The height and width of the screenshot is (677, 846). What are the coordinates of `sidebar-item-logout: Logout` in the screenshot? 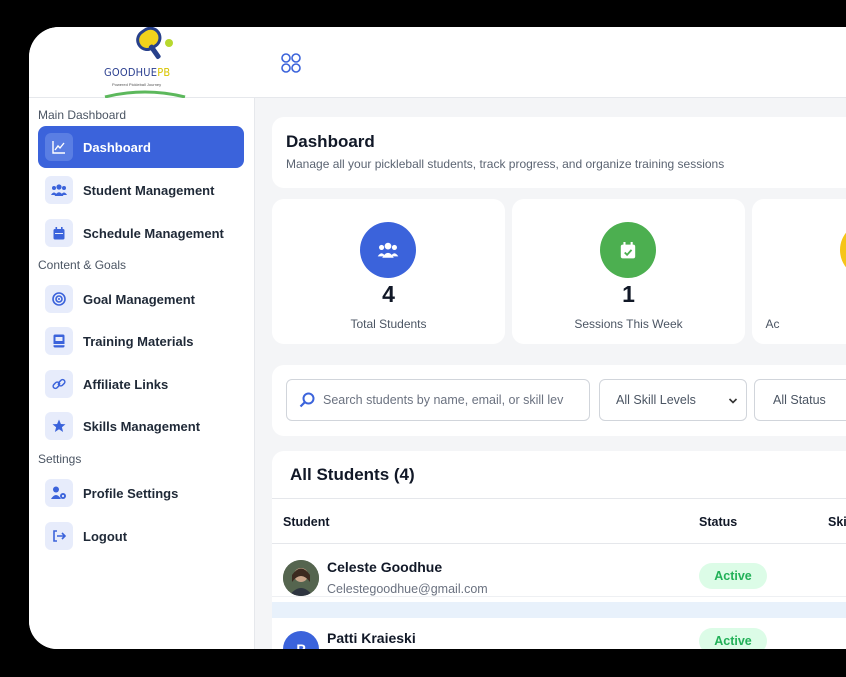 It's located at (141, 536).